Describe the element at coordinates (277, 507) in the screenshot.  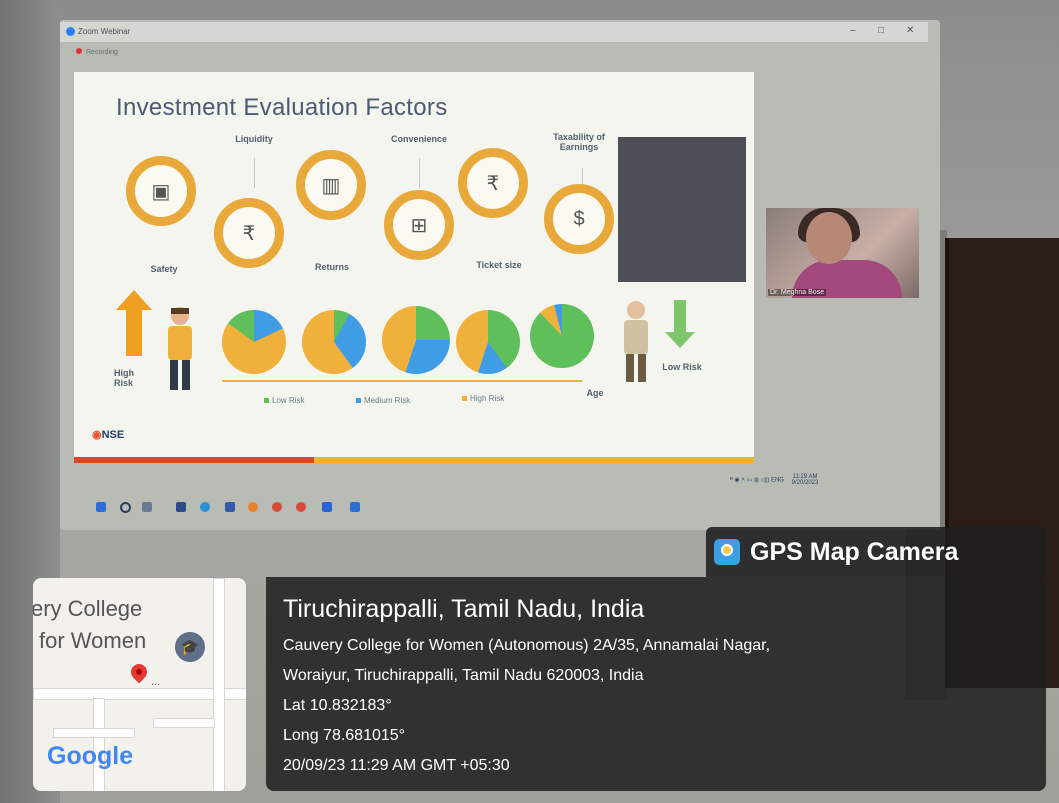
I see `chrome-icon` at that location.